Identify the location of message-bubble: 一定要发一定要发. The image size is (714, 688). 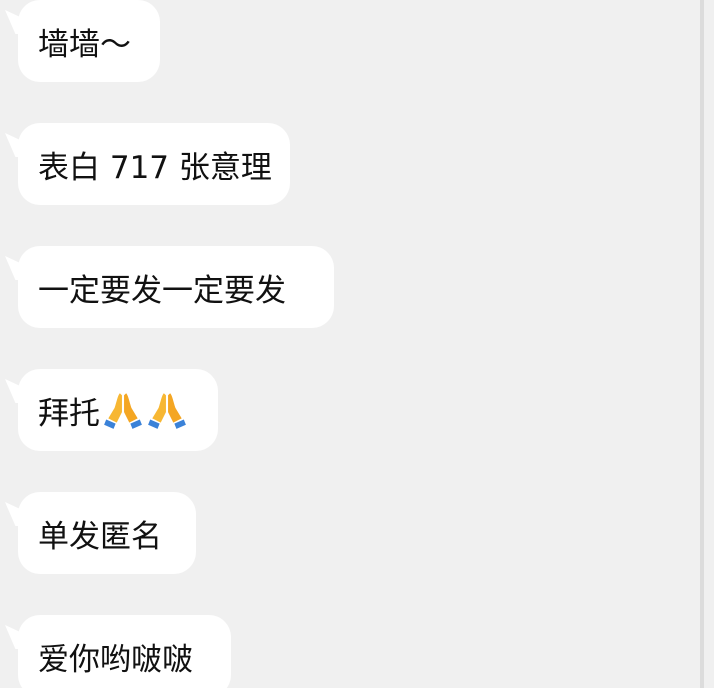
(176, 287).